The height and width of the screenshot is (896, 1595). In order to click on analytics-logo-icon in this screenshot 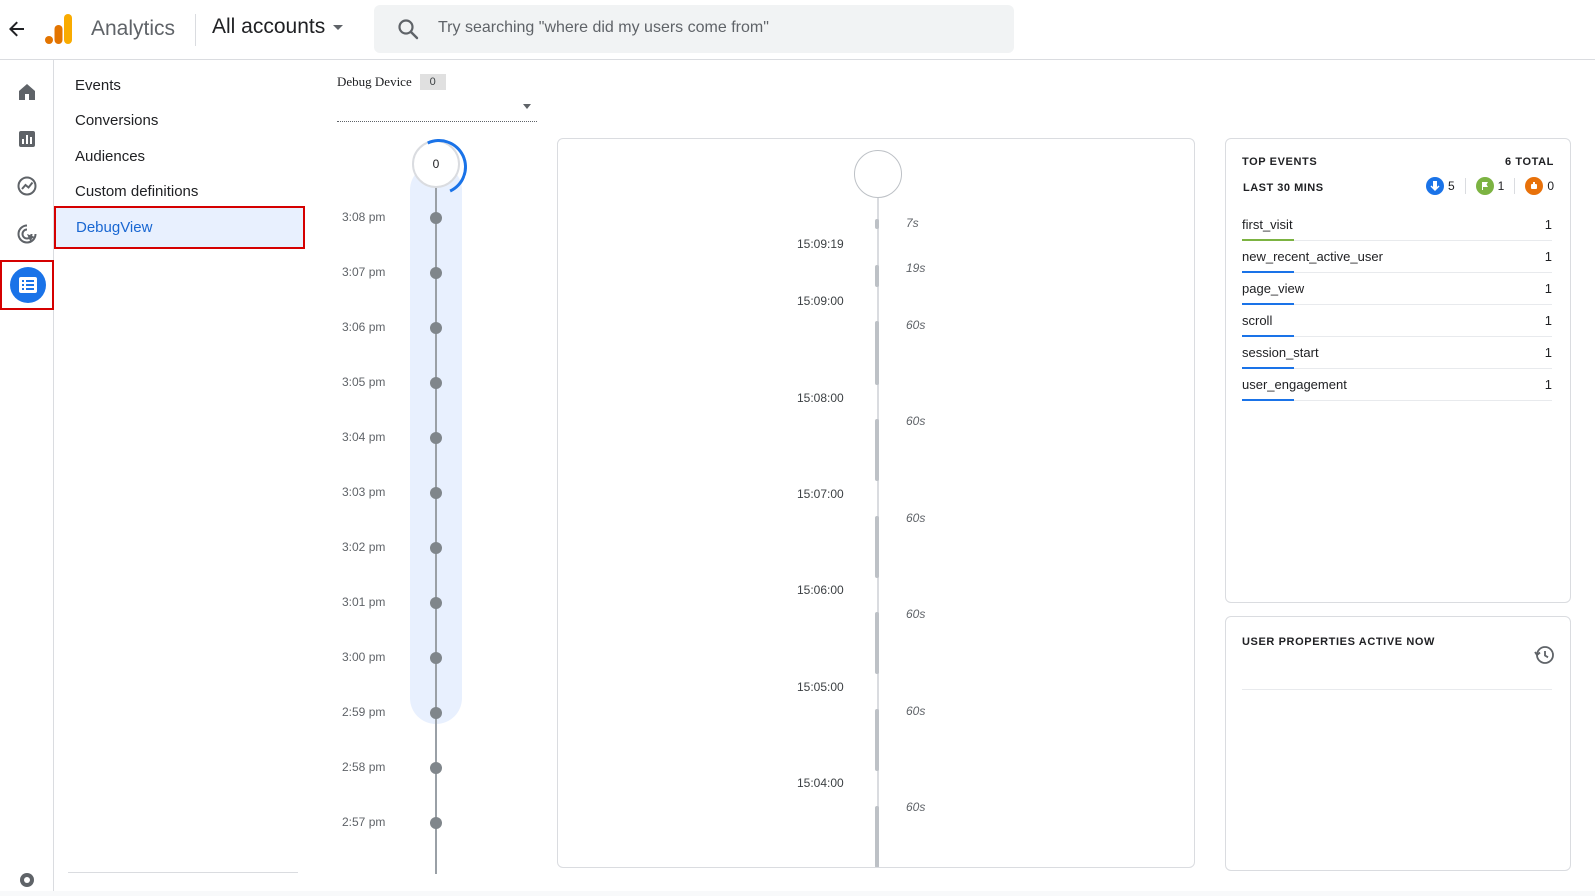, I will do `click(59, 29)`.